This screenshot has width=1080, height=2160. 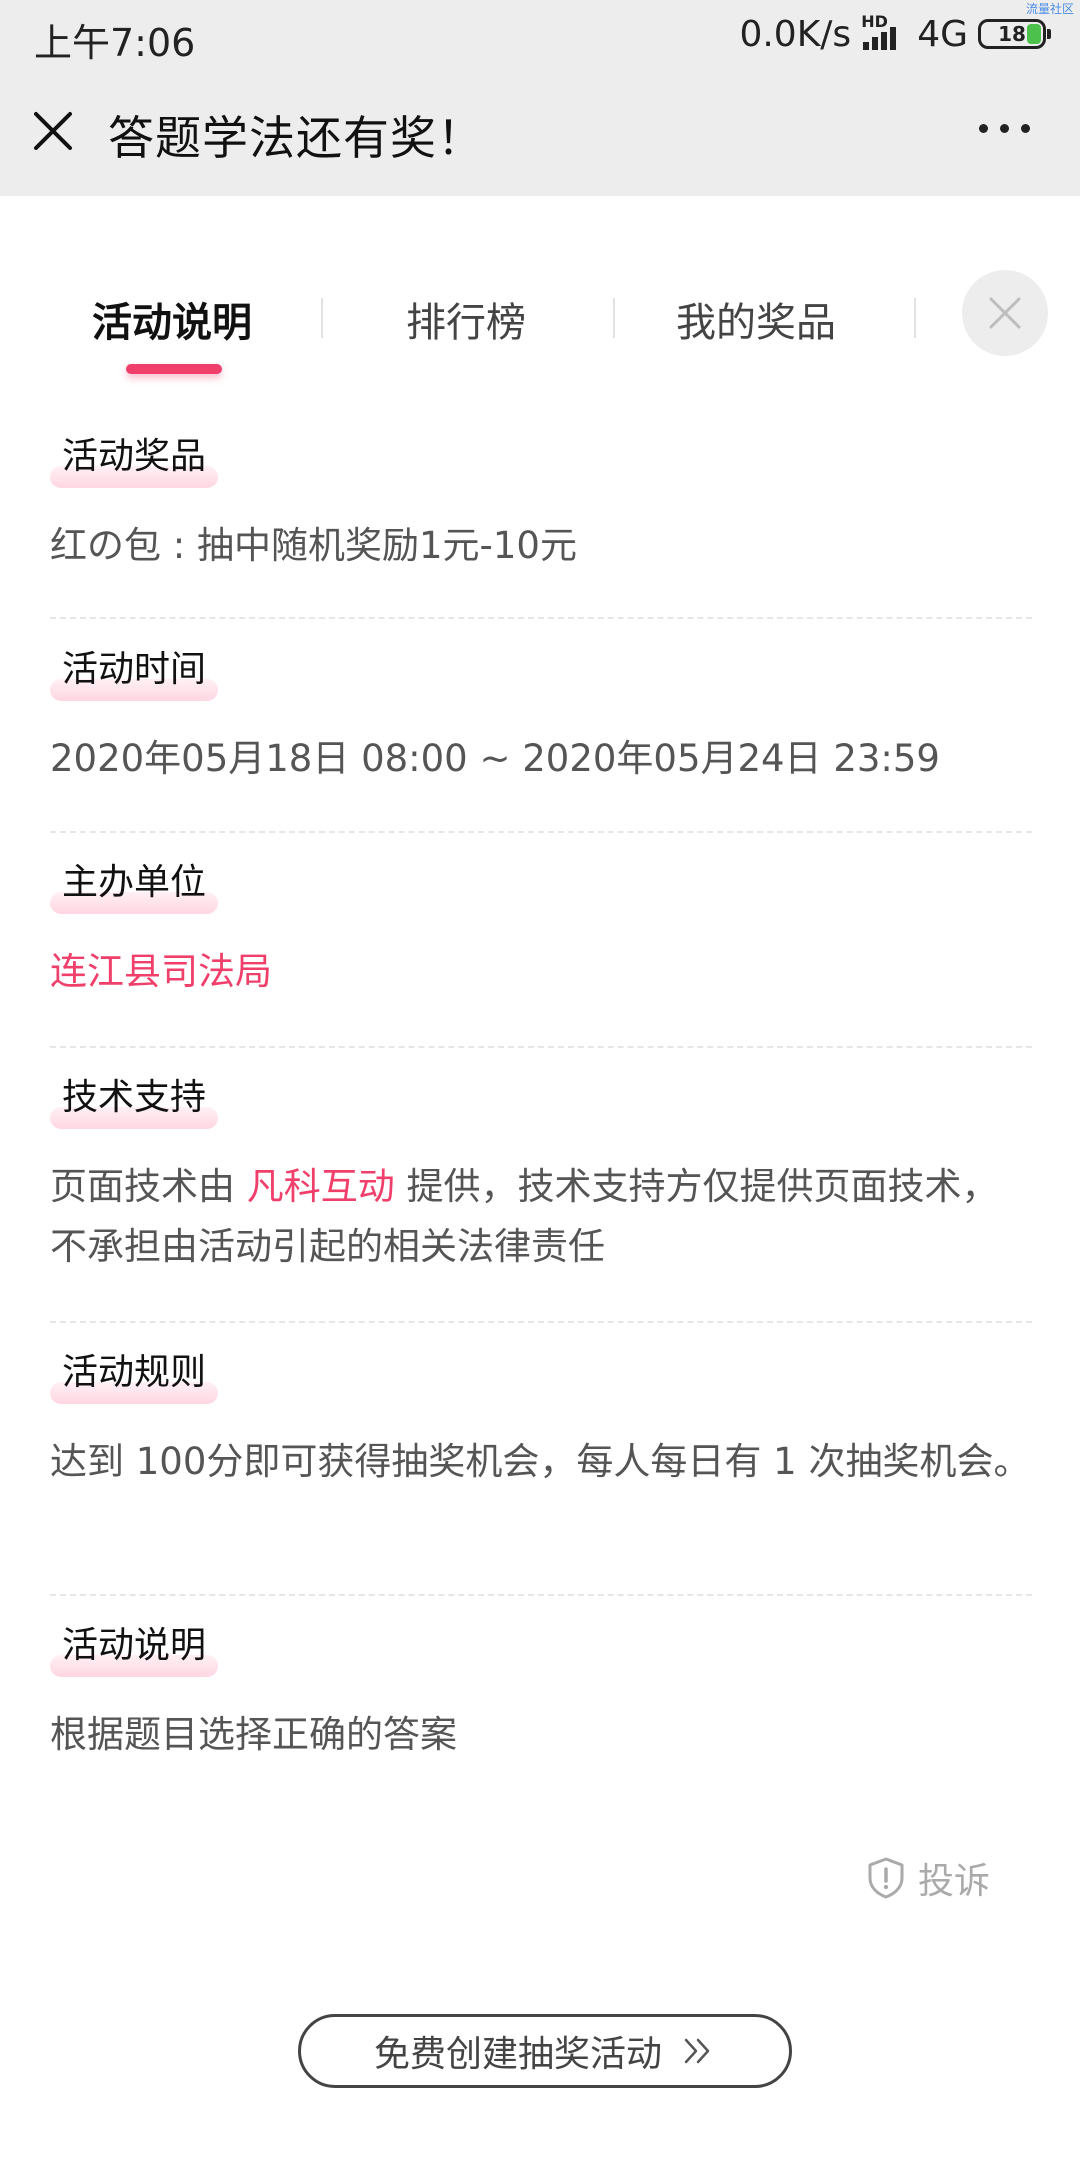 What do you see at coordinates (296, 138) in the screenshot?
I see `page-title: 答题学法还有奖！` at bounding box center [296, 138].